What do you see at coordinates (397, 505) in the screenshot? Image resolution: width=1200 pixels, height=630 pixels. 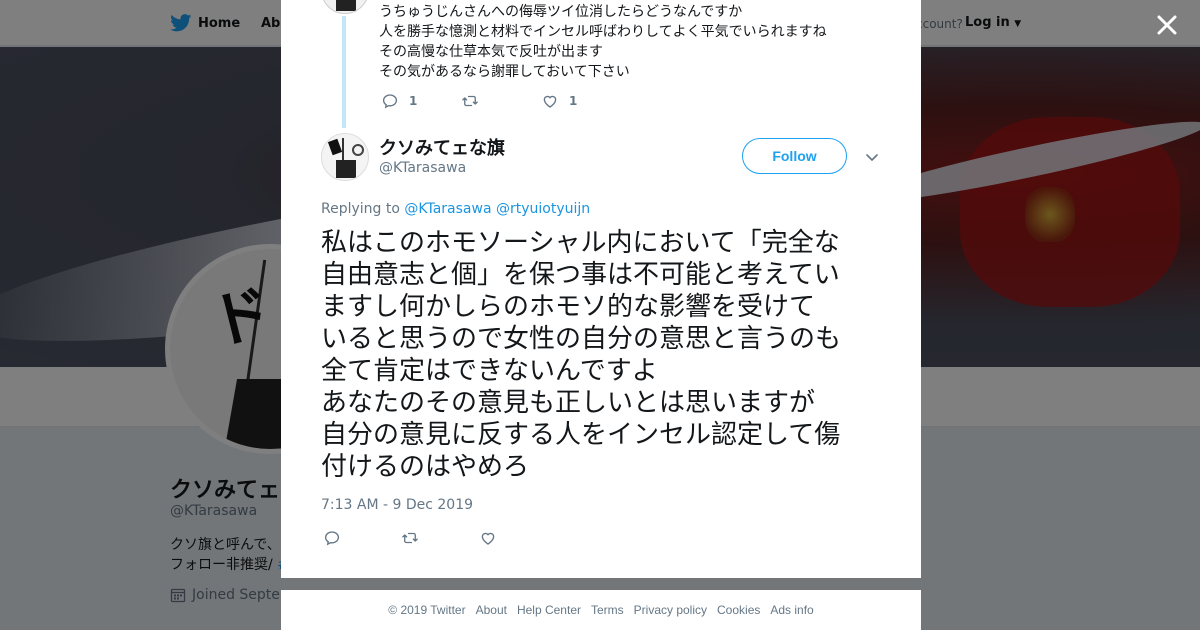 I see `tweet-timestamp: 7:13 AM - 9 Dec 2019` at bounding box center [397, 505].